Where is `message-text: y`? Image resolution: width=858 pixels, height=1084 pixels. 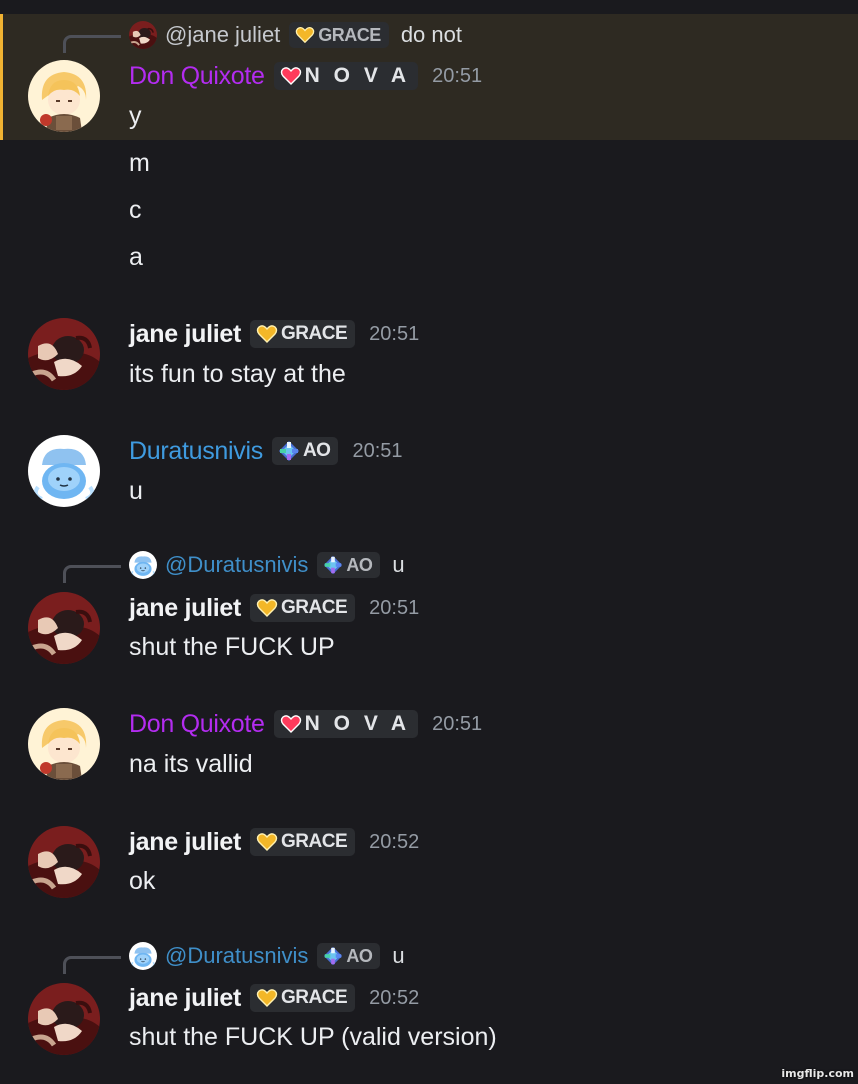 message-text: y is located at coordinates (135, 116).